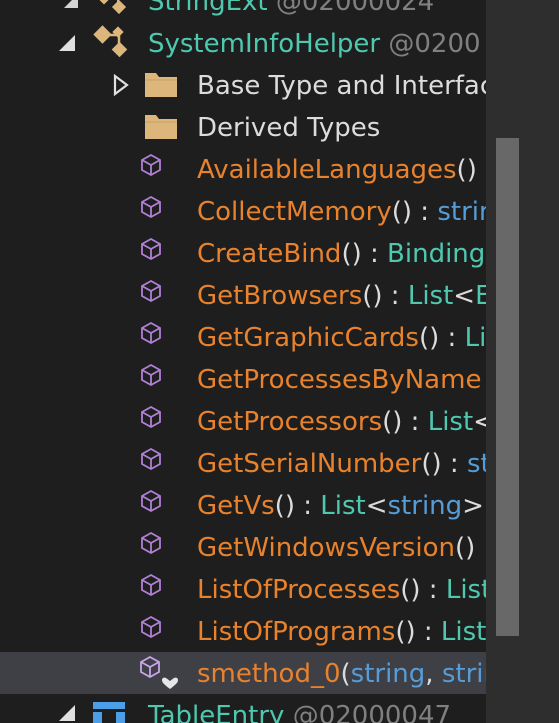 The width and height of the screenshot is (559, 723). I want to click on tree-node-method: GetWindowsVersion(), so click(243, 547).